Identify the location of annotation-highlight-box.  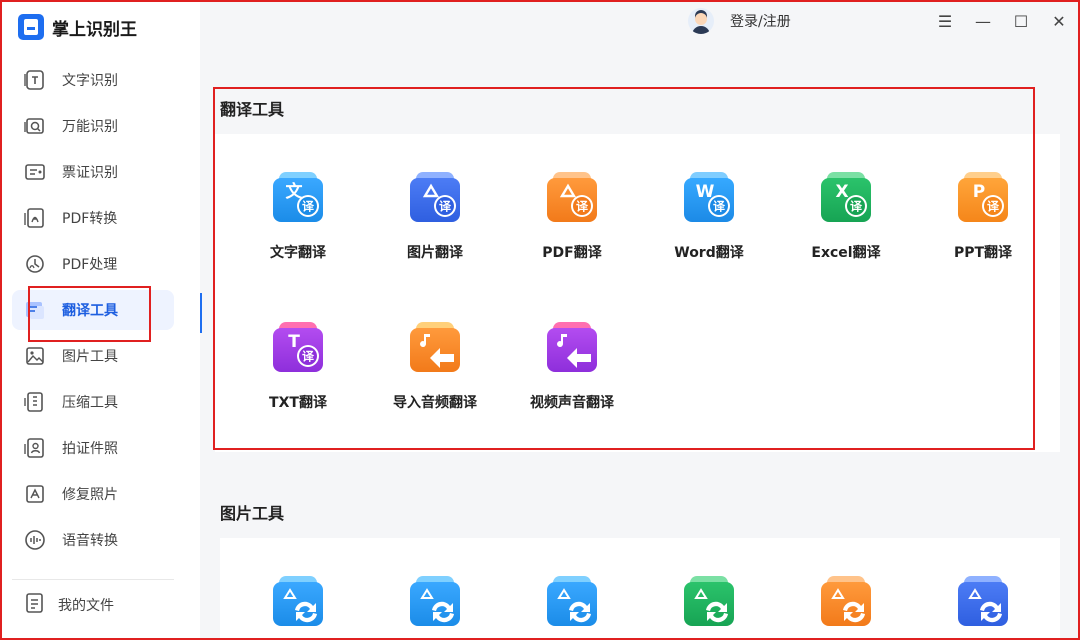
(89, 314).